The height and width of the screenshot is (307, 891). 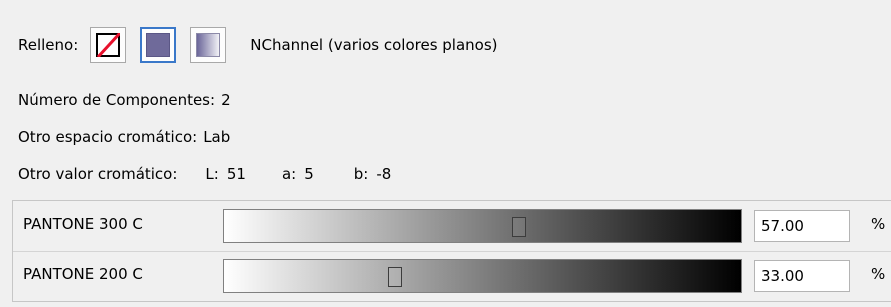 I want to click on no-fill-icon, so click(x=108, y=45).